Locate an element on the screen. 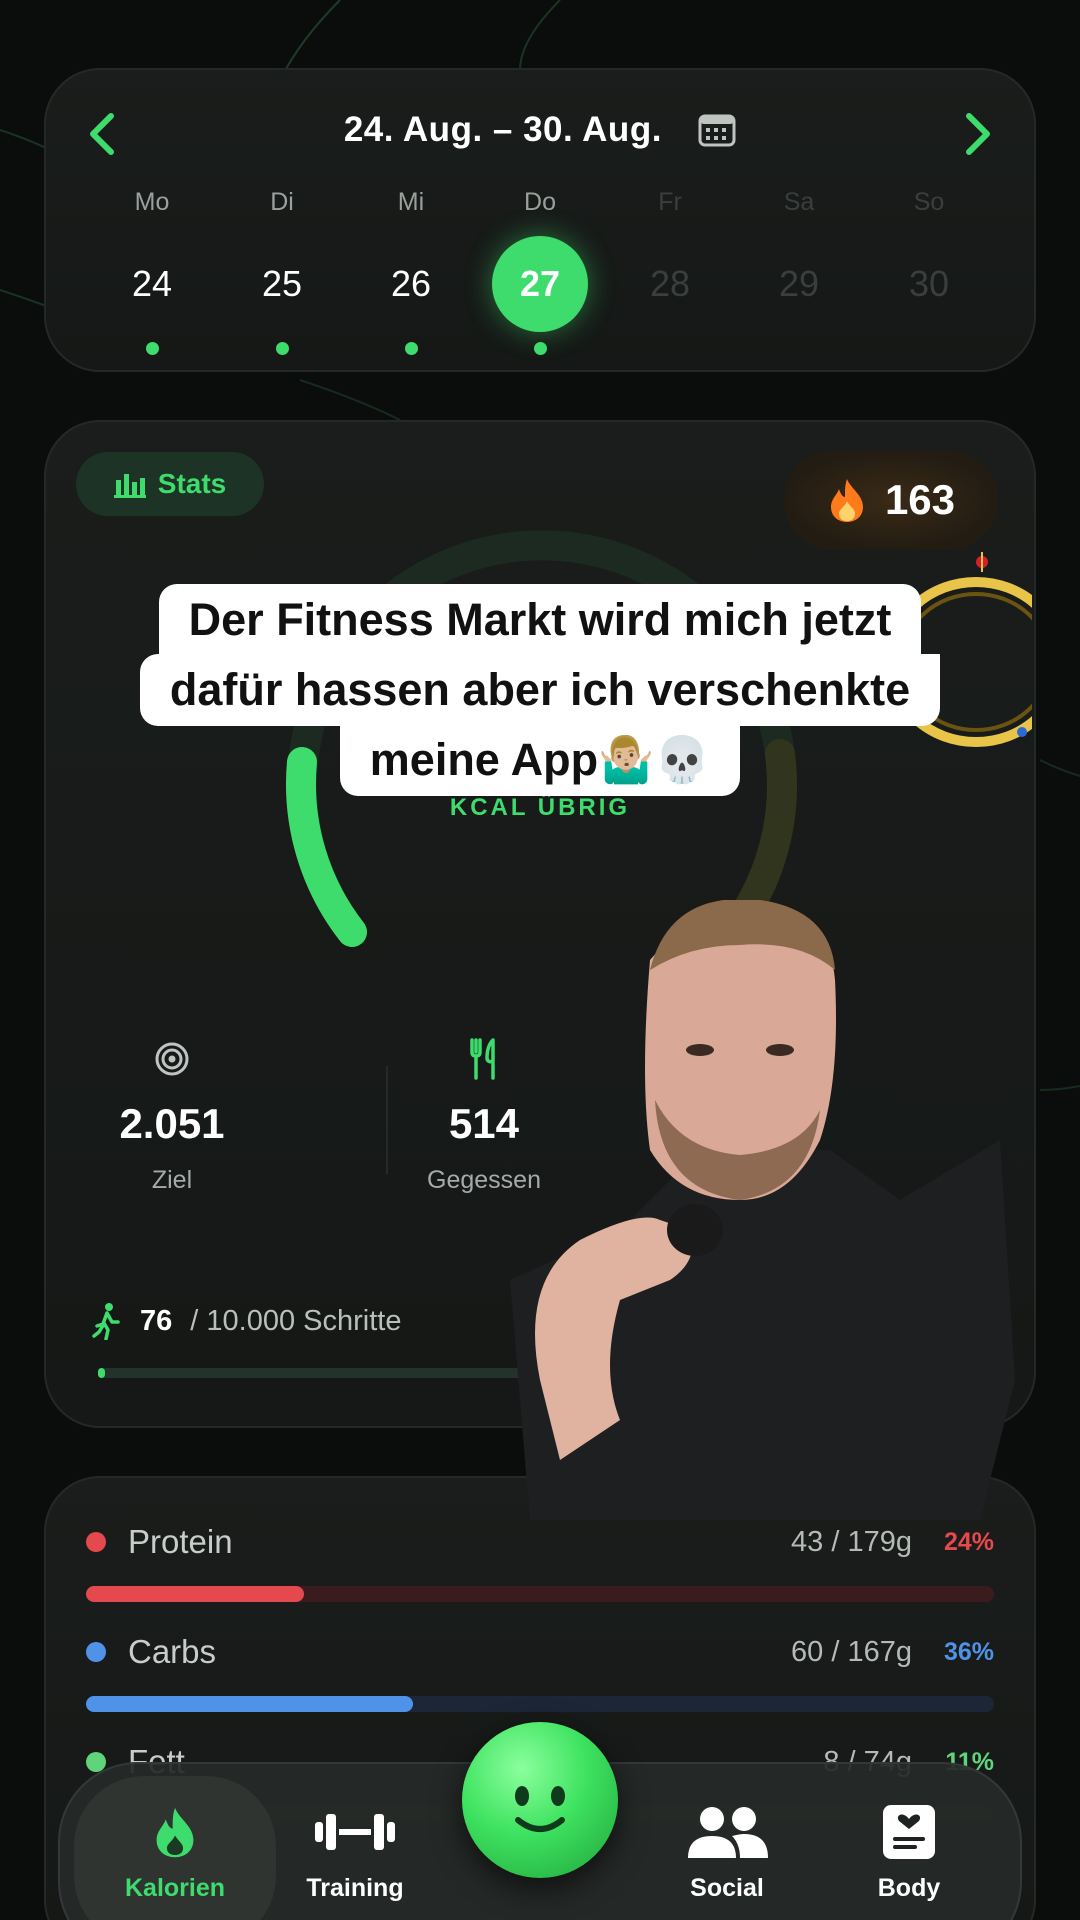  macro-row-carbs: Carbs 60 / 167g 36% is located at coordinates (540, 1671).